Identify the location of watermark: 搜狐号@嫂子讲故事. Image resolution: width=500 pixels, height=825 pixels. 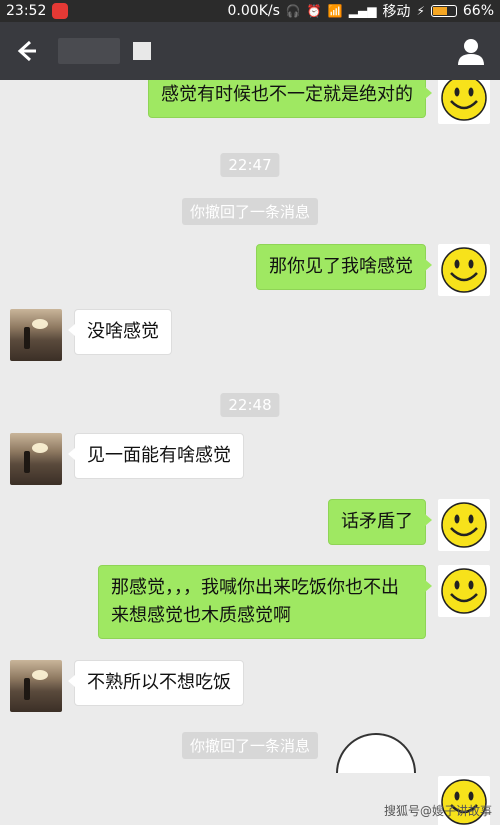
(437, 811).